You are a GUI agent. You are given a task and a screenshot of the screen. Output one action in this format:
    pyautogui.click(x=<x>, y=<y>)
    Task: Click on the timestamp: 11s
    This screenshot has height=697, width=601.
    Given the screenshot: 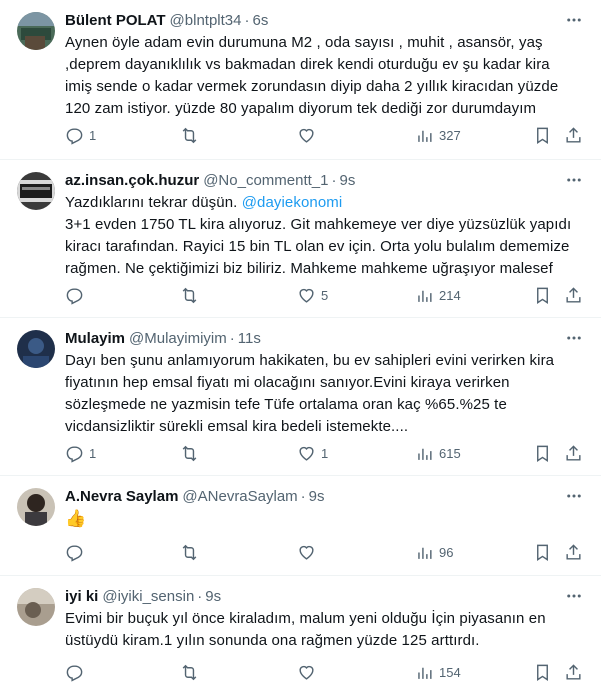 What is the action you would take?
    pyautogui.click(x=249, y=338)
    